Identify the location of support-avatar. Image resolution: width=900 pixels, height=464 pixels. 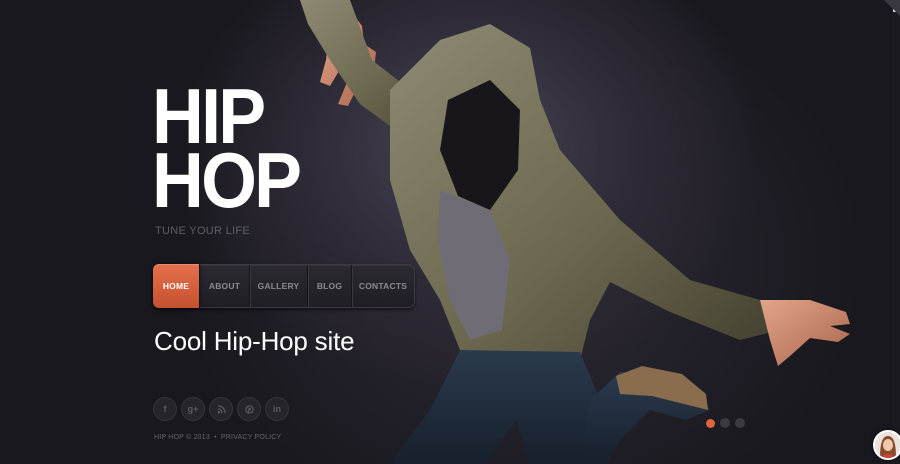
(886, 445).